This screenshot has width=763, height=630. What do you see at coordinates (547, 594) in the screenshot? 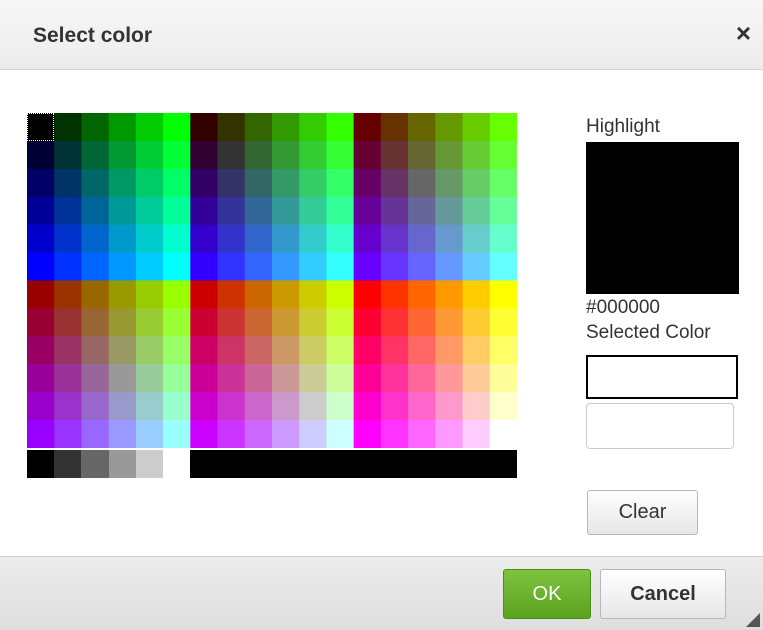
I see `ok-button: OK` at bounding box center [547, 594].